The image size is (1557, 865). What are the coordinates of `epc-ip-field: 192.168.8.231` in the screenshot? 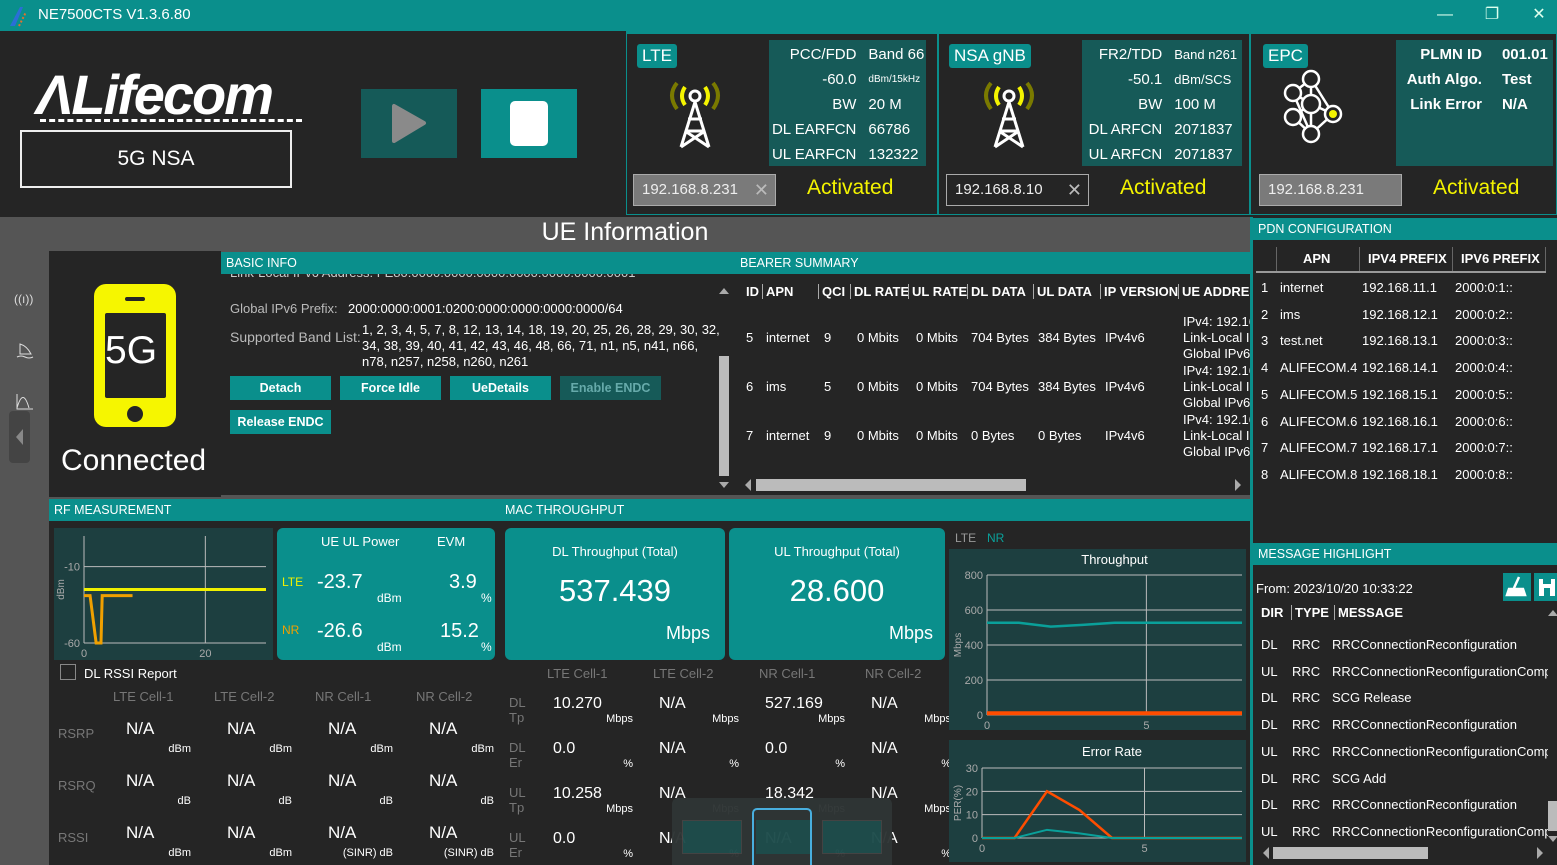 It's located at (1330, 190).